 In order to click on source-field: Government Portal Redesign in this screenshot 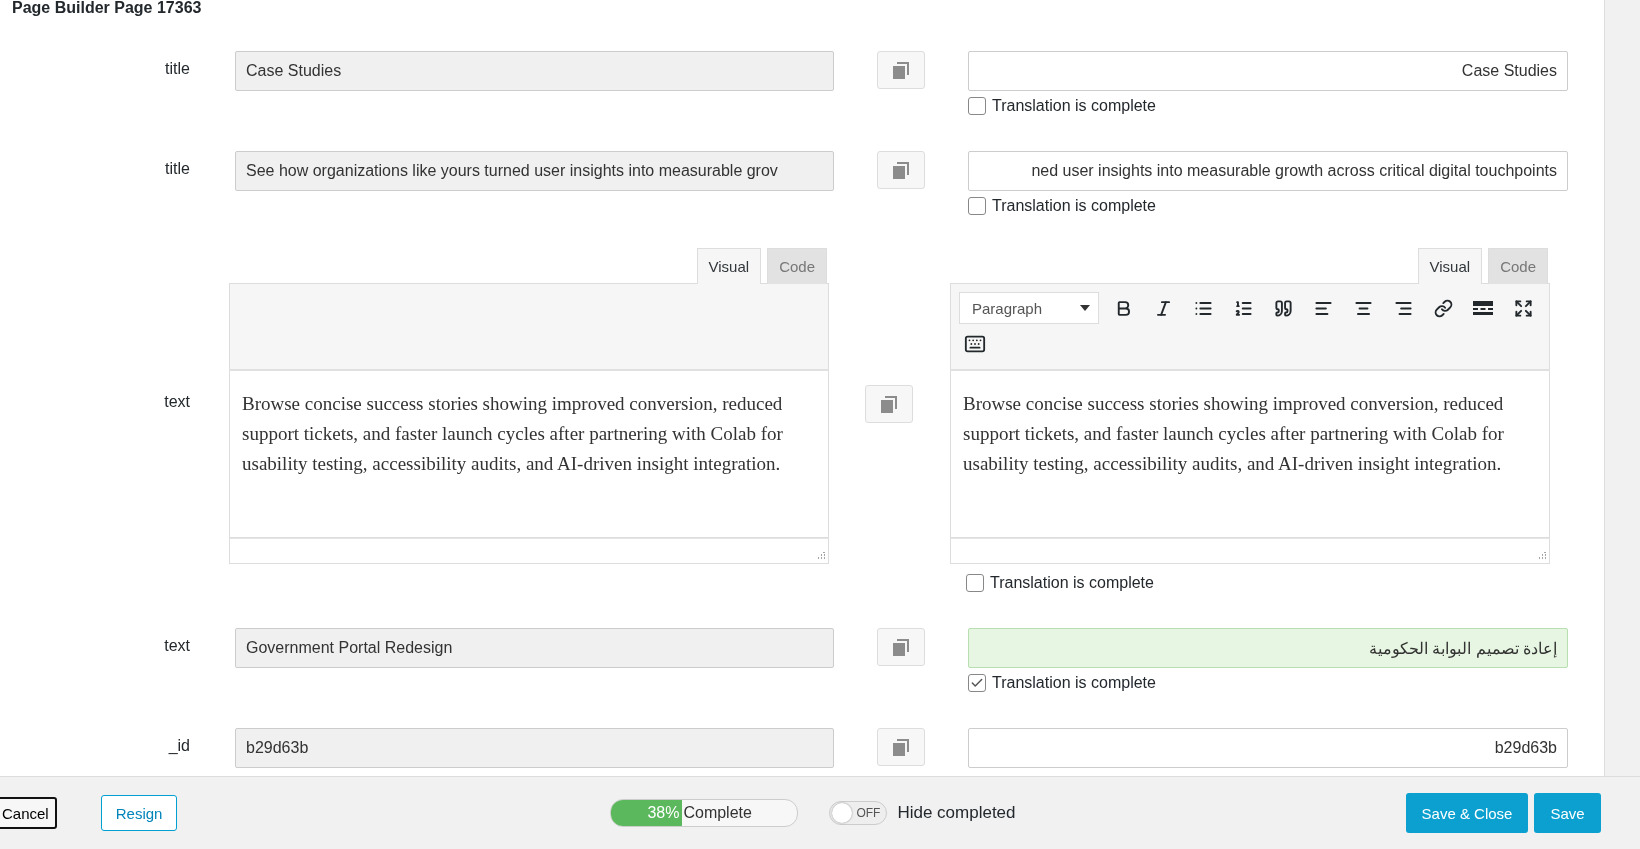, I will do `click(534, 648)`.